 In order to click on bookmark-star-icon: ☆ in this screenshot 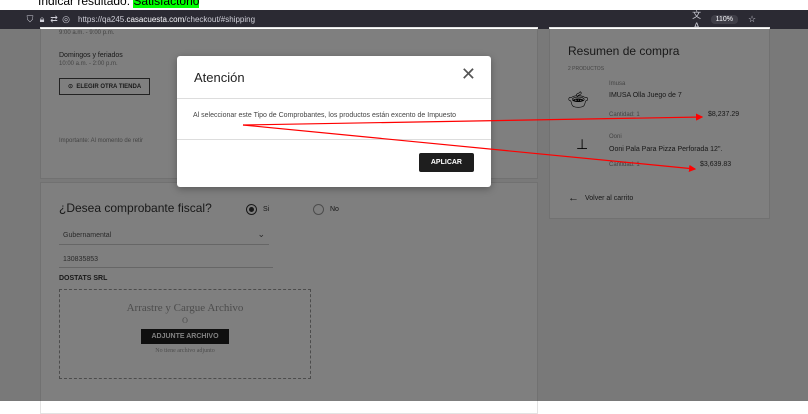, I will do `click(752, 19)`.